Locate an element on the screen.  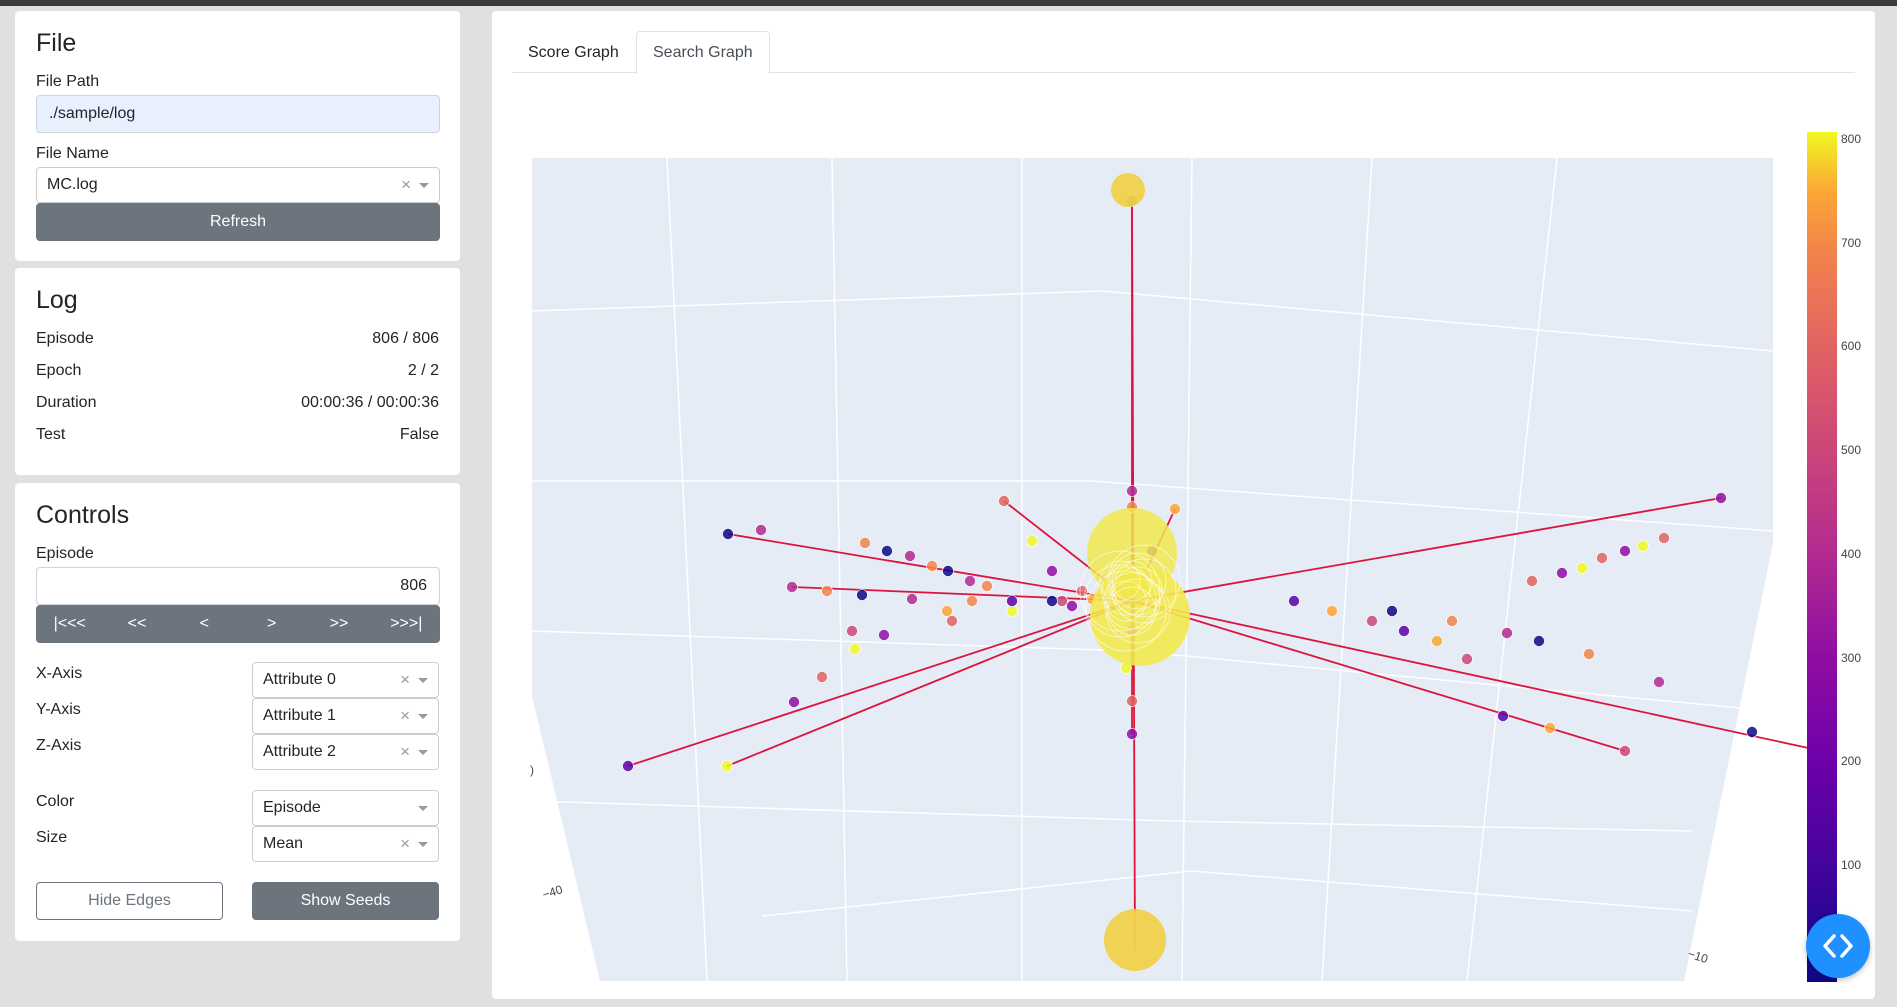
file-path-label: File Path is located at coordinates (68, 81).